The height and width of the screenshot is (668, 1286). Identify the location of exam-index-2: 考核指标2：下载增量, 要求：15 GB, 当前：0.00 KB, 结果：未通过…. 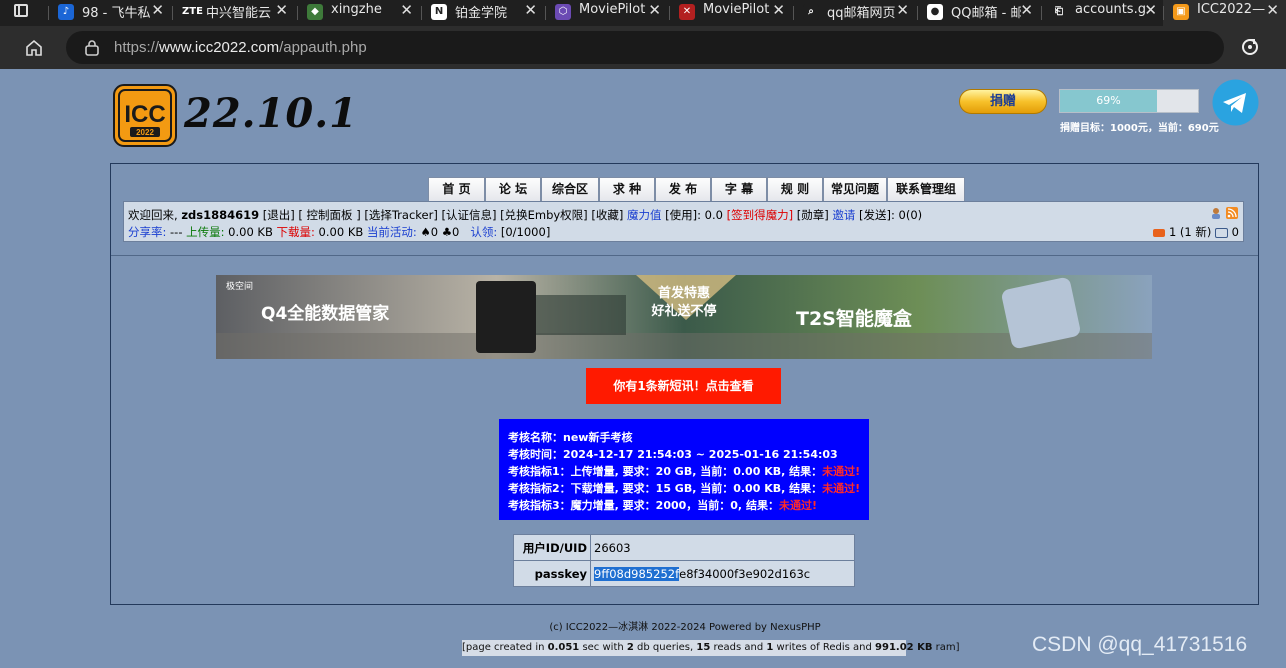
(684, 488).